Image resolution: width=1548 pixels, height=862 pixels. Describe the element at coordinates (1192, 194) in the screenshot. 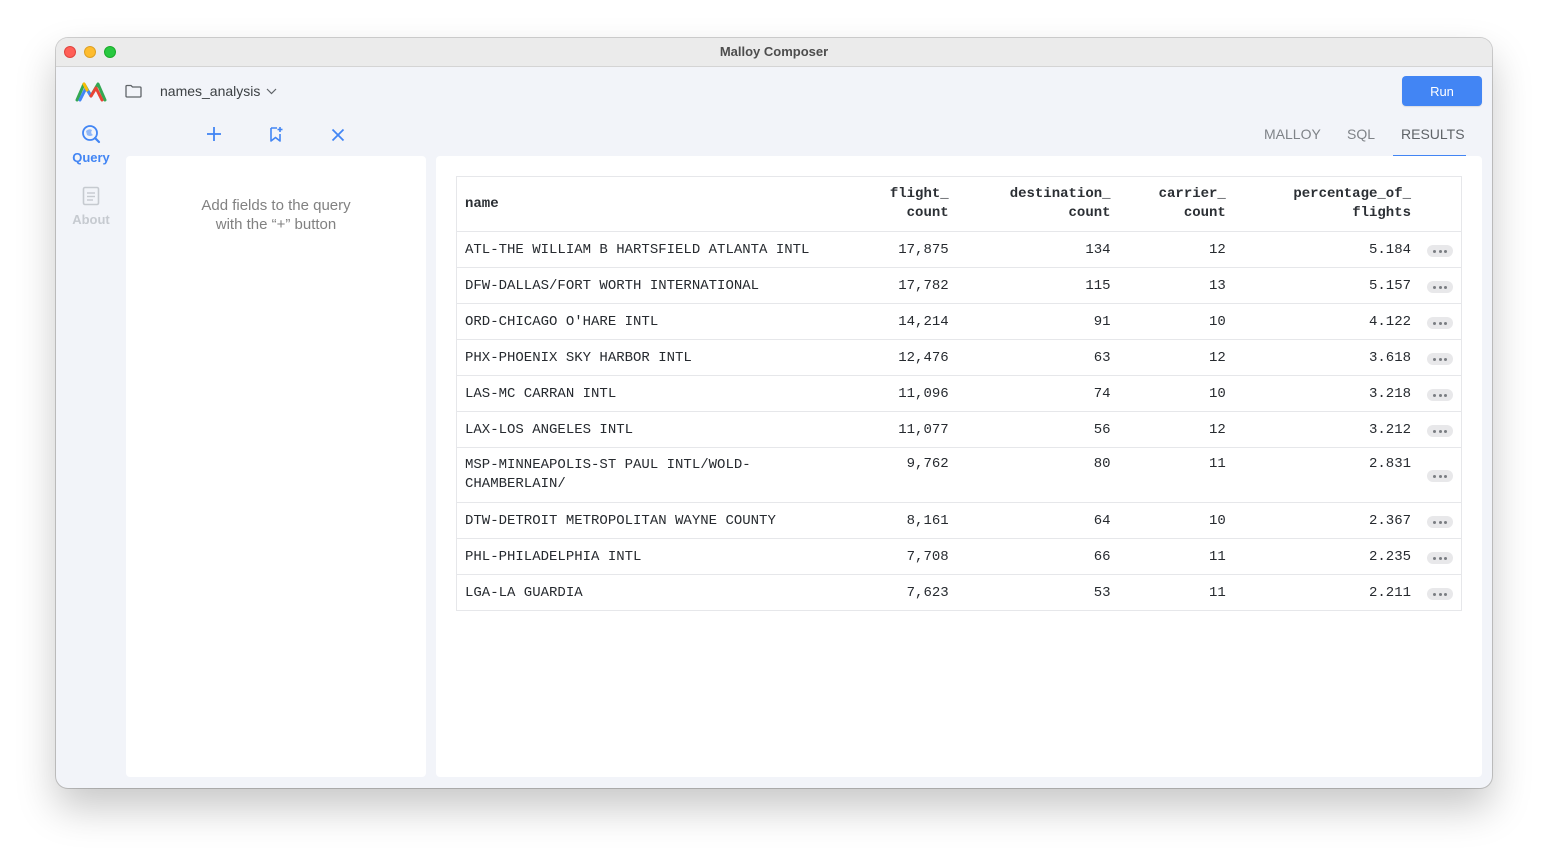

I see `header-line: carrier_` at that location.